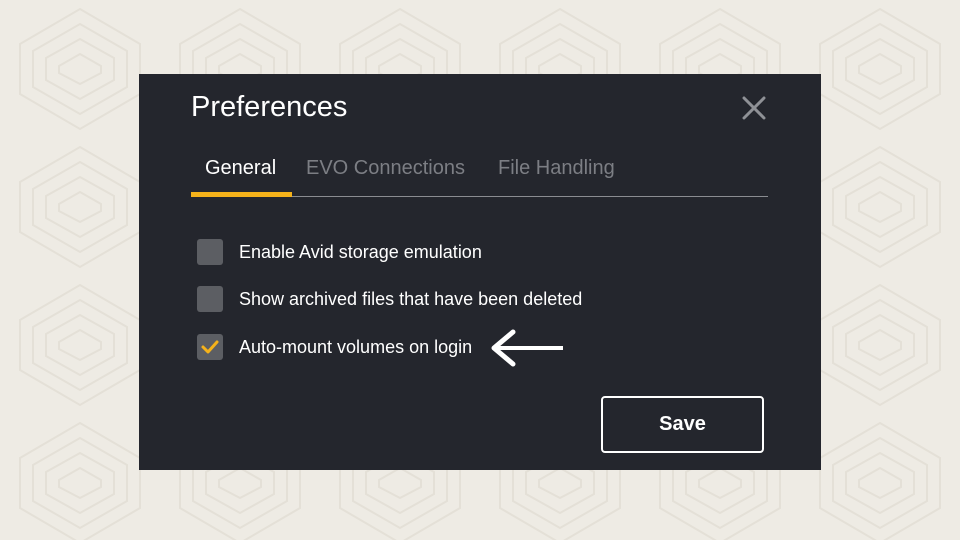 This screenshot has width=960, height=540. I want to click on option-label: Enable Avid storage emulation, so click(360, 251).